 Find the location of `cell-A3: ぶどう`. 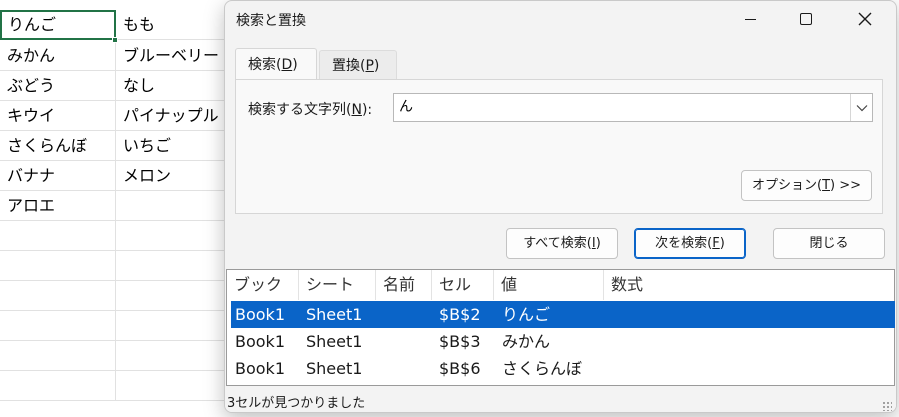

cell-A3: ぶどう is located at coordinates (58, 86).